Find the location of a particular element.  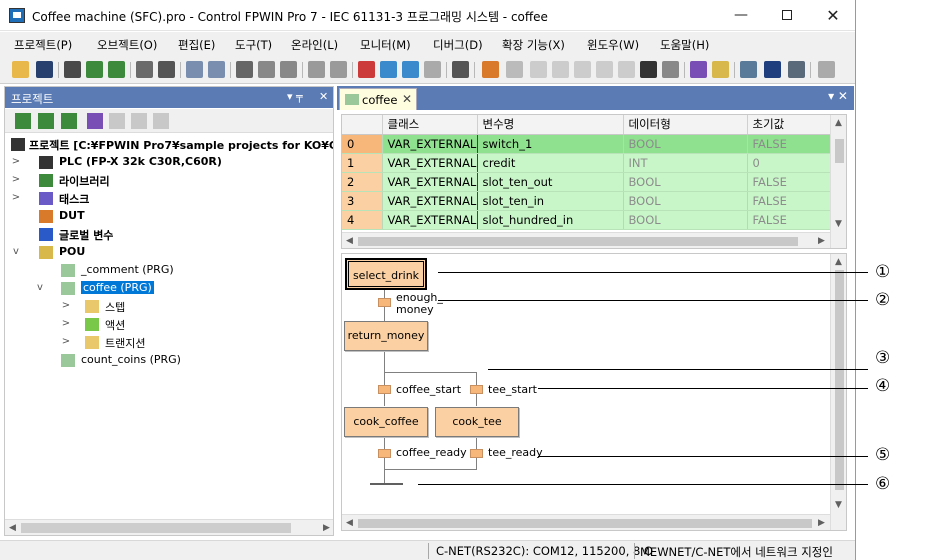

copy-icon is located at coordinates (266, 69).